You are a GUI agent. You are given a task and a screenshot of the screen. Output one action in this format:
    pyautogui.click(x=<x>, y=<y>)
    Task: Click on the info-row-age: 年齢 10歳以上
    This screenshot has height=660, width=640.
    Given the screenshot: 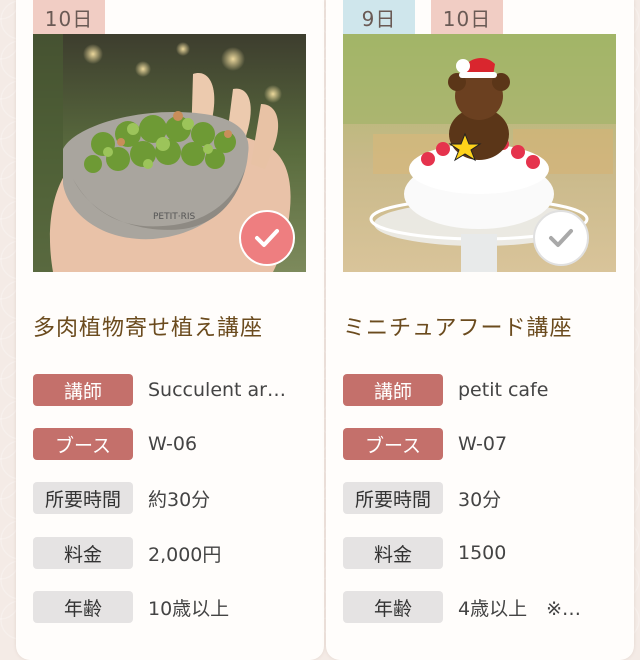 What is the action you would take?
    pyautogui.click(x=131, y=607)
    